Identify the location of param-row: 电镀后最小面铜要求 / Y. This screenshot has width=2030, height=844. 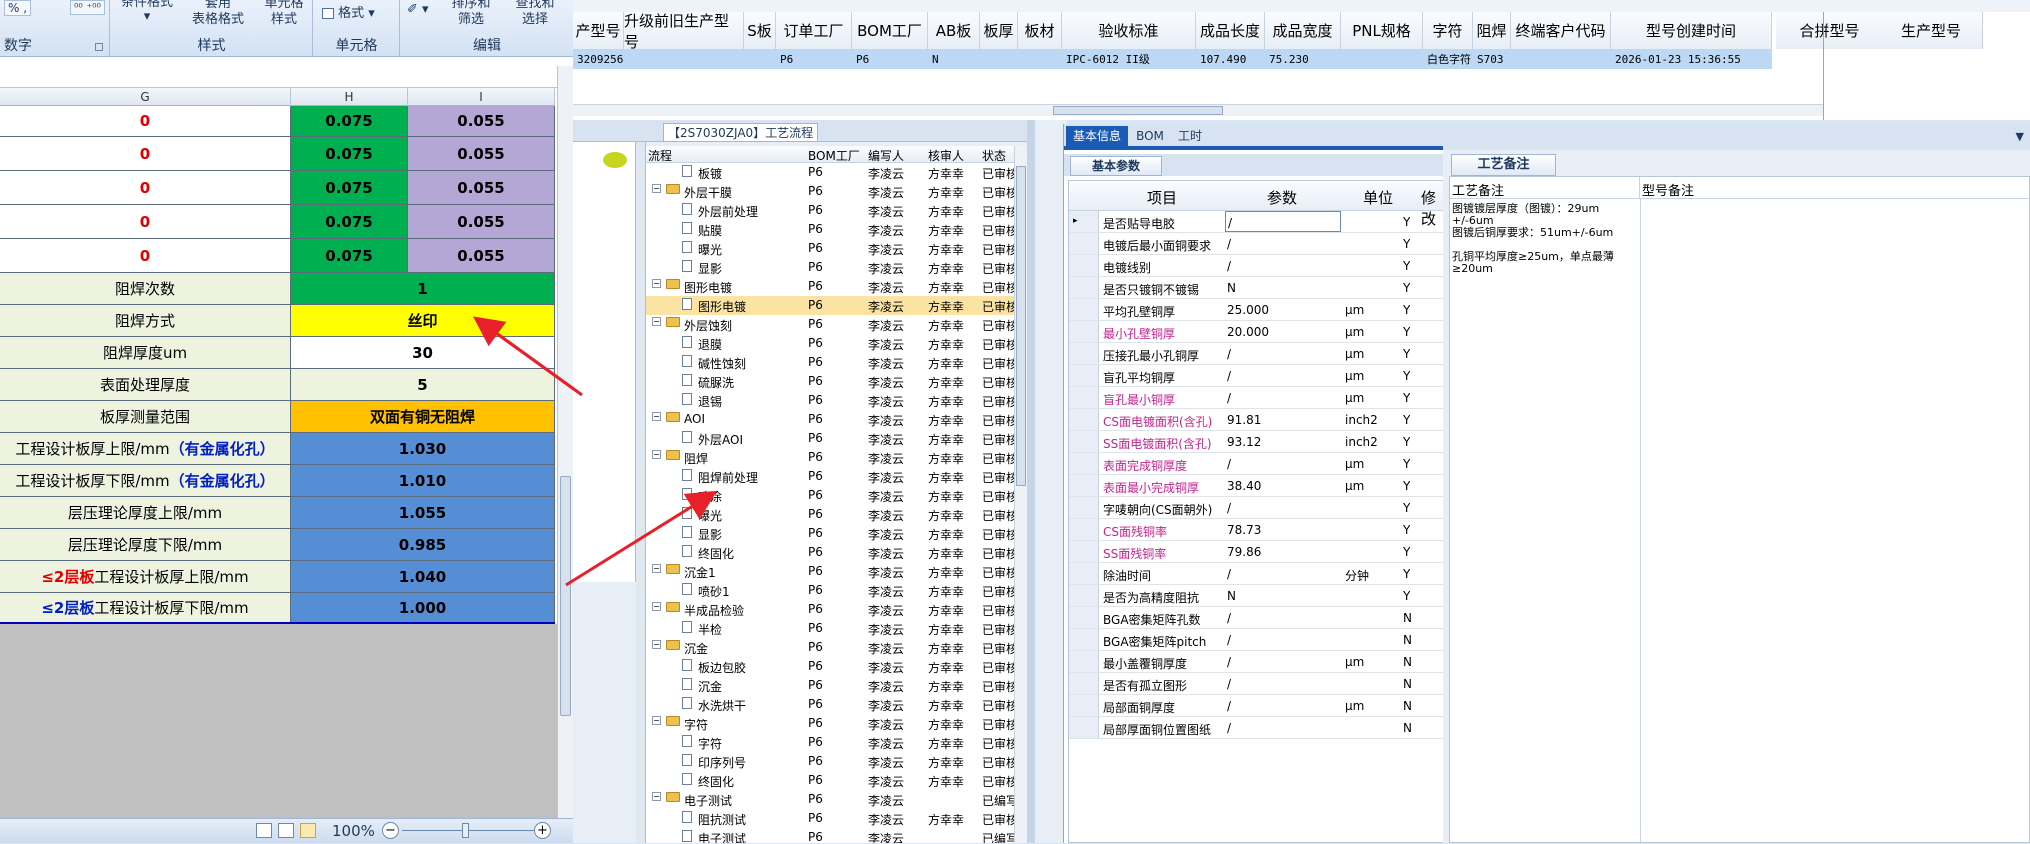
(1257, 244).